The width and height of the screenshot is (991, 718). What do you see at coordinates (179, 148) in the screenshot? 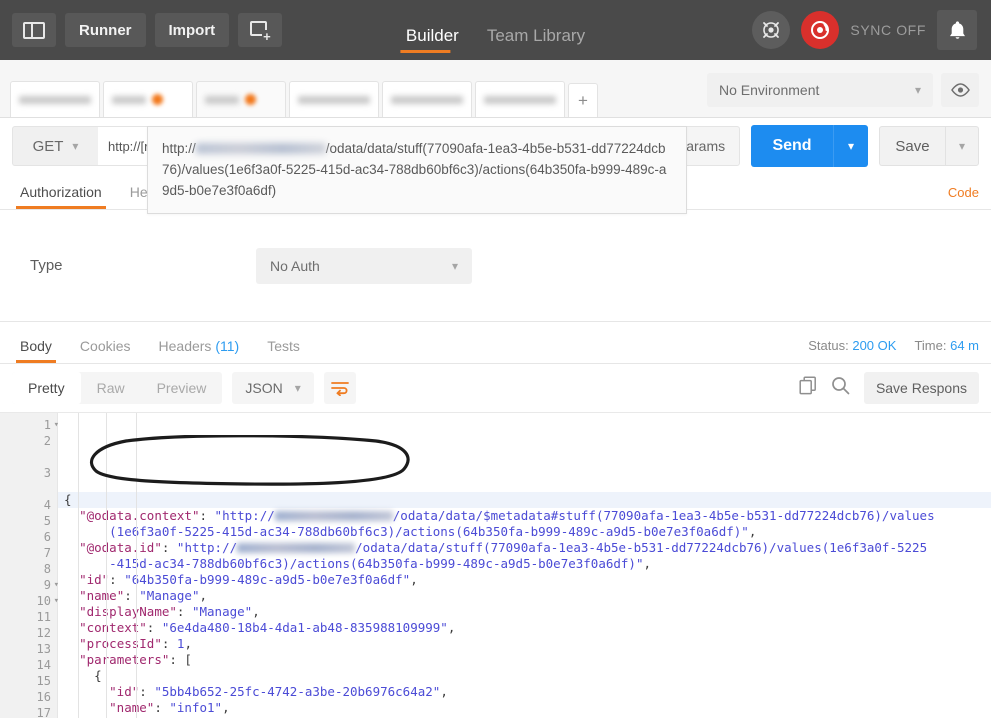
I see `url-tooltip-prefix: http://` at bounding box center [179, 148].